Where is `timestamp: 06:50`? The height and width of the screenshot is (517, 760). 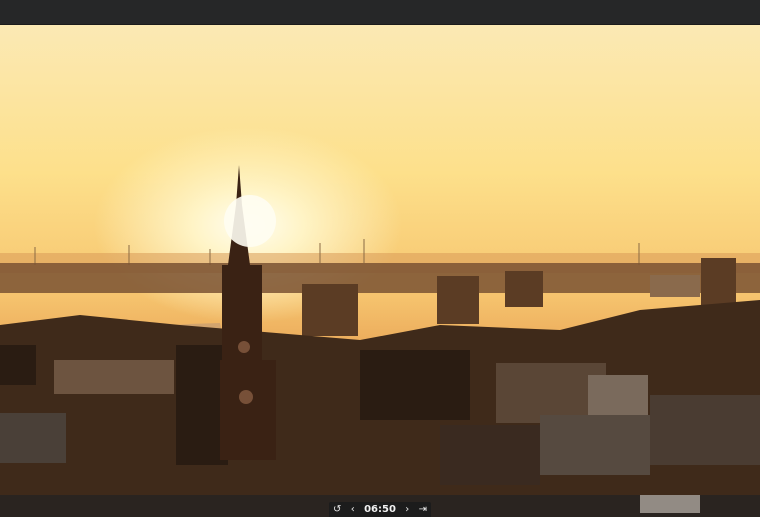 timestamp: 06:50 is located at coordinates (380, 509).